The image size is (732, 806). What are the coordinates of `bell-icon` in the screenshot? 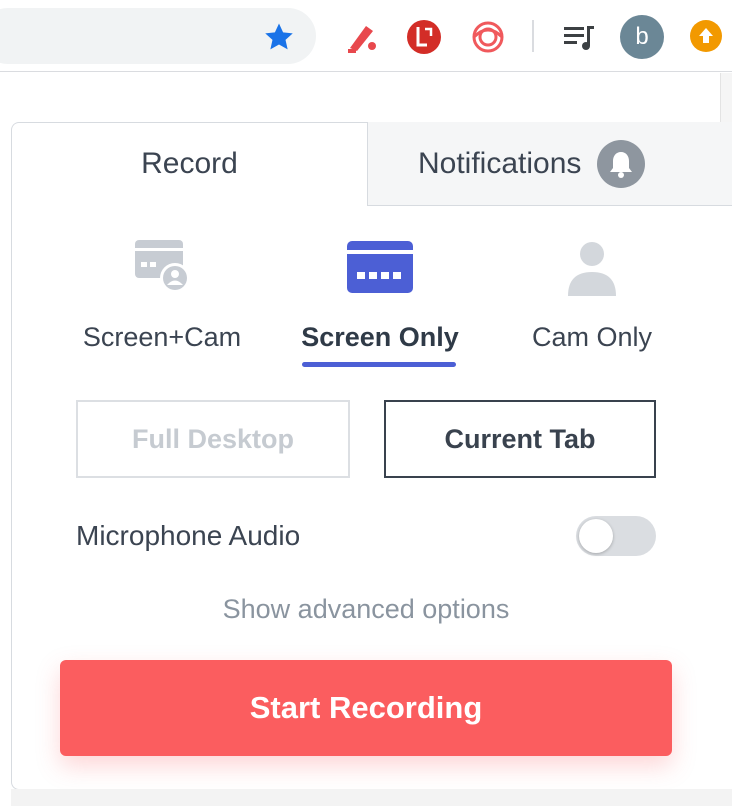 It's located at (621, 163).